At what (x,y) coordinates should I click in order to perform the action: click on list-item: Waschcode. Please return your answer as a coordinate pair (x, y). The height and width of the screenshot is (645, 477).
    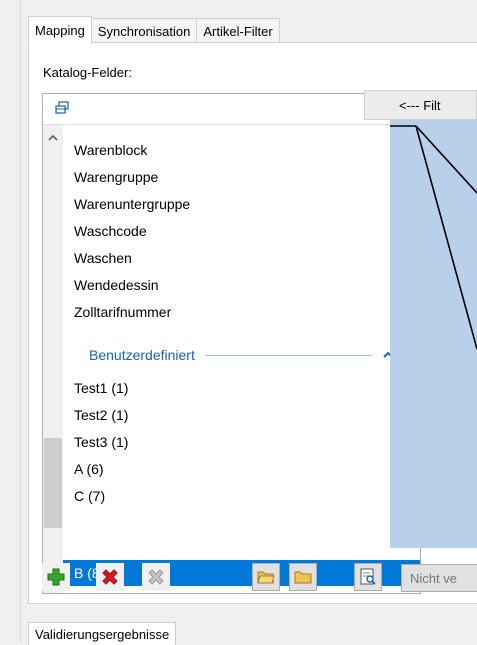
    Looking at the image, I should click on (110, 231).